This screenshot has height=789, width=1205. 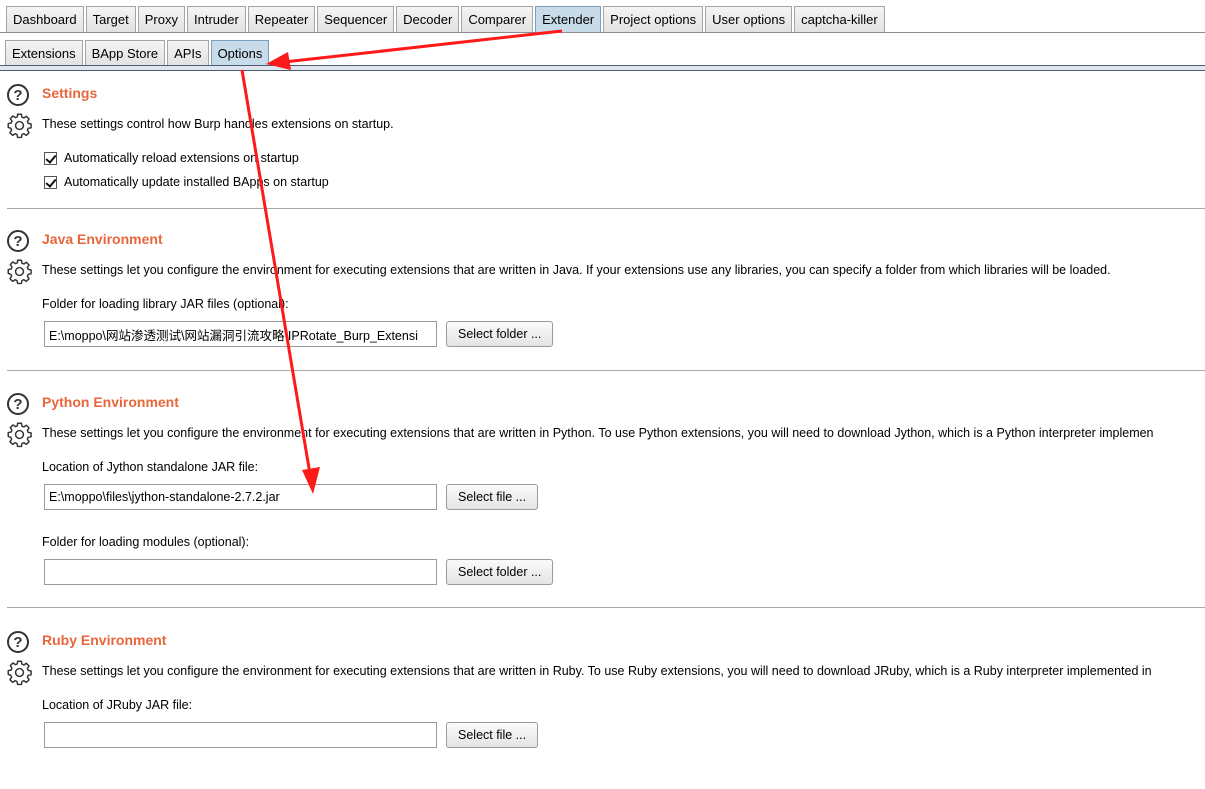 I want to click on subtab-extensions: Extensions, so click(x=44, y=53).